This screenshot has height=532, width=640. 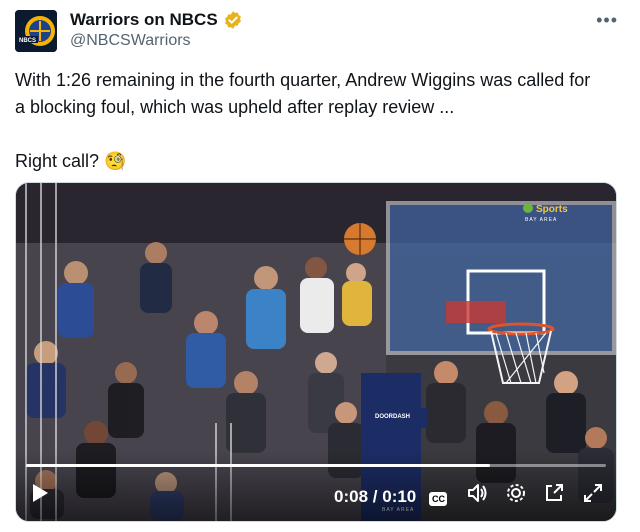 I want to click on account-handle: @NBCSWarriors, so click(x=130, y=41).